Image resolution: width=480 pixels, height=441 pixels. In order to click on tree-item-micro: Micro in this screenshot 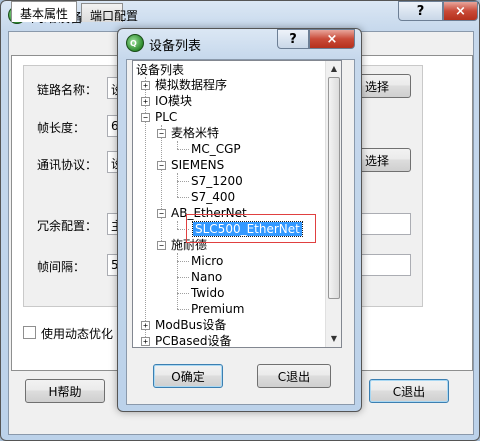, I will do `click(207, 261)`.